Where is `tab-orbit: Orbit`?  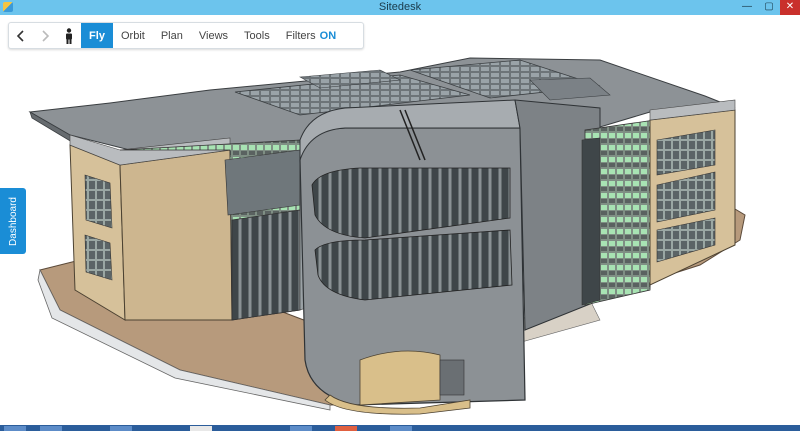
tab-orbit: Orbit is located at coordinates (133, 35).